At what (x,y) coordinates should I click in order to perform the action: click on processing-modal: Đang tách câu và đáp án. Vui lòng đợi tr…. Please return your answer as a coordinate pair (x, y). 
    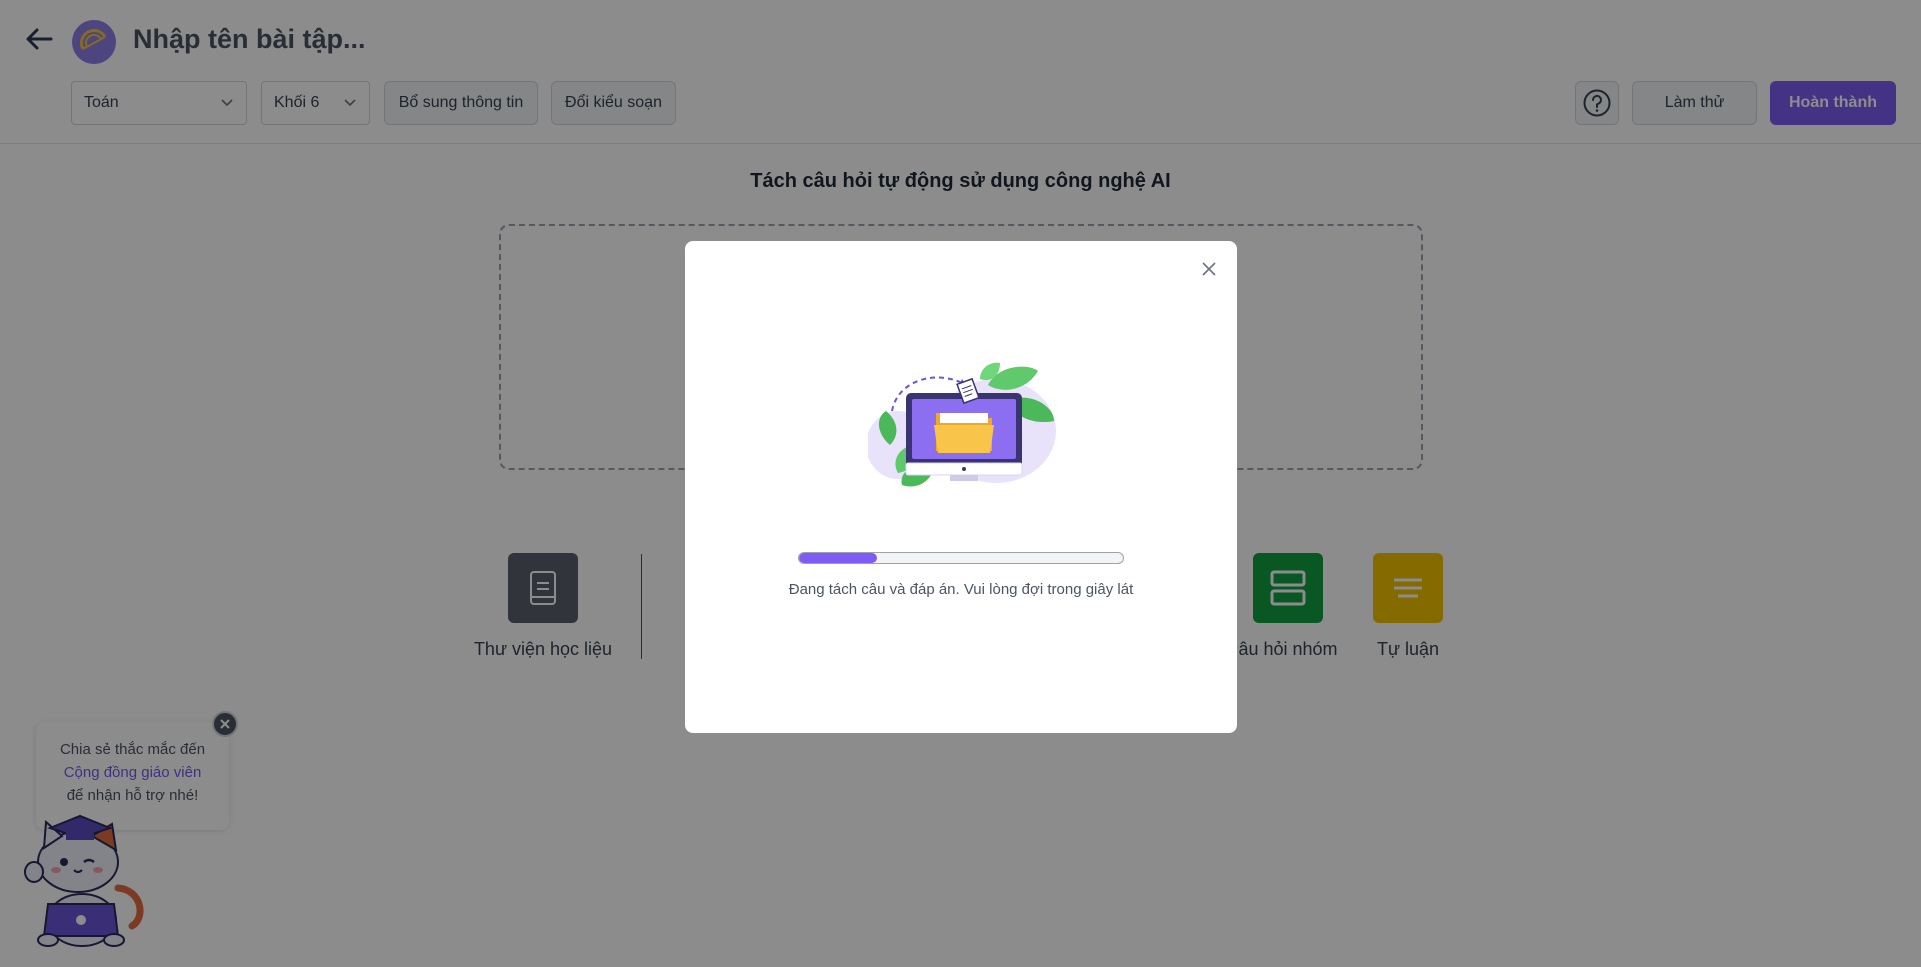
    Looking at the image, I should click on (961, 487).